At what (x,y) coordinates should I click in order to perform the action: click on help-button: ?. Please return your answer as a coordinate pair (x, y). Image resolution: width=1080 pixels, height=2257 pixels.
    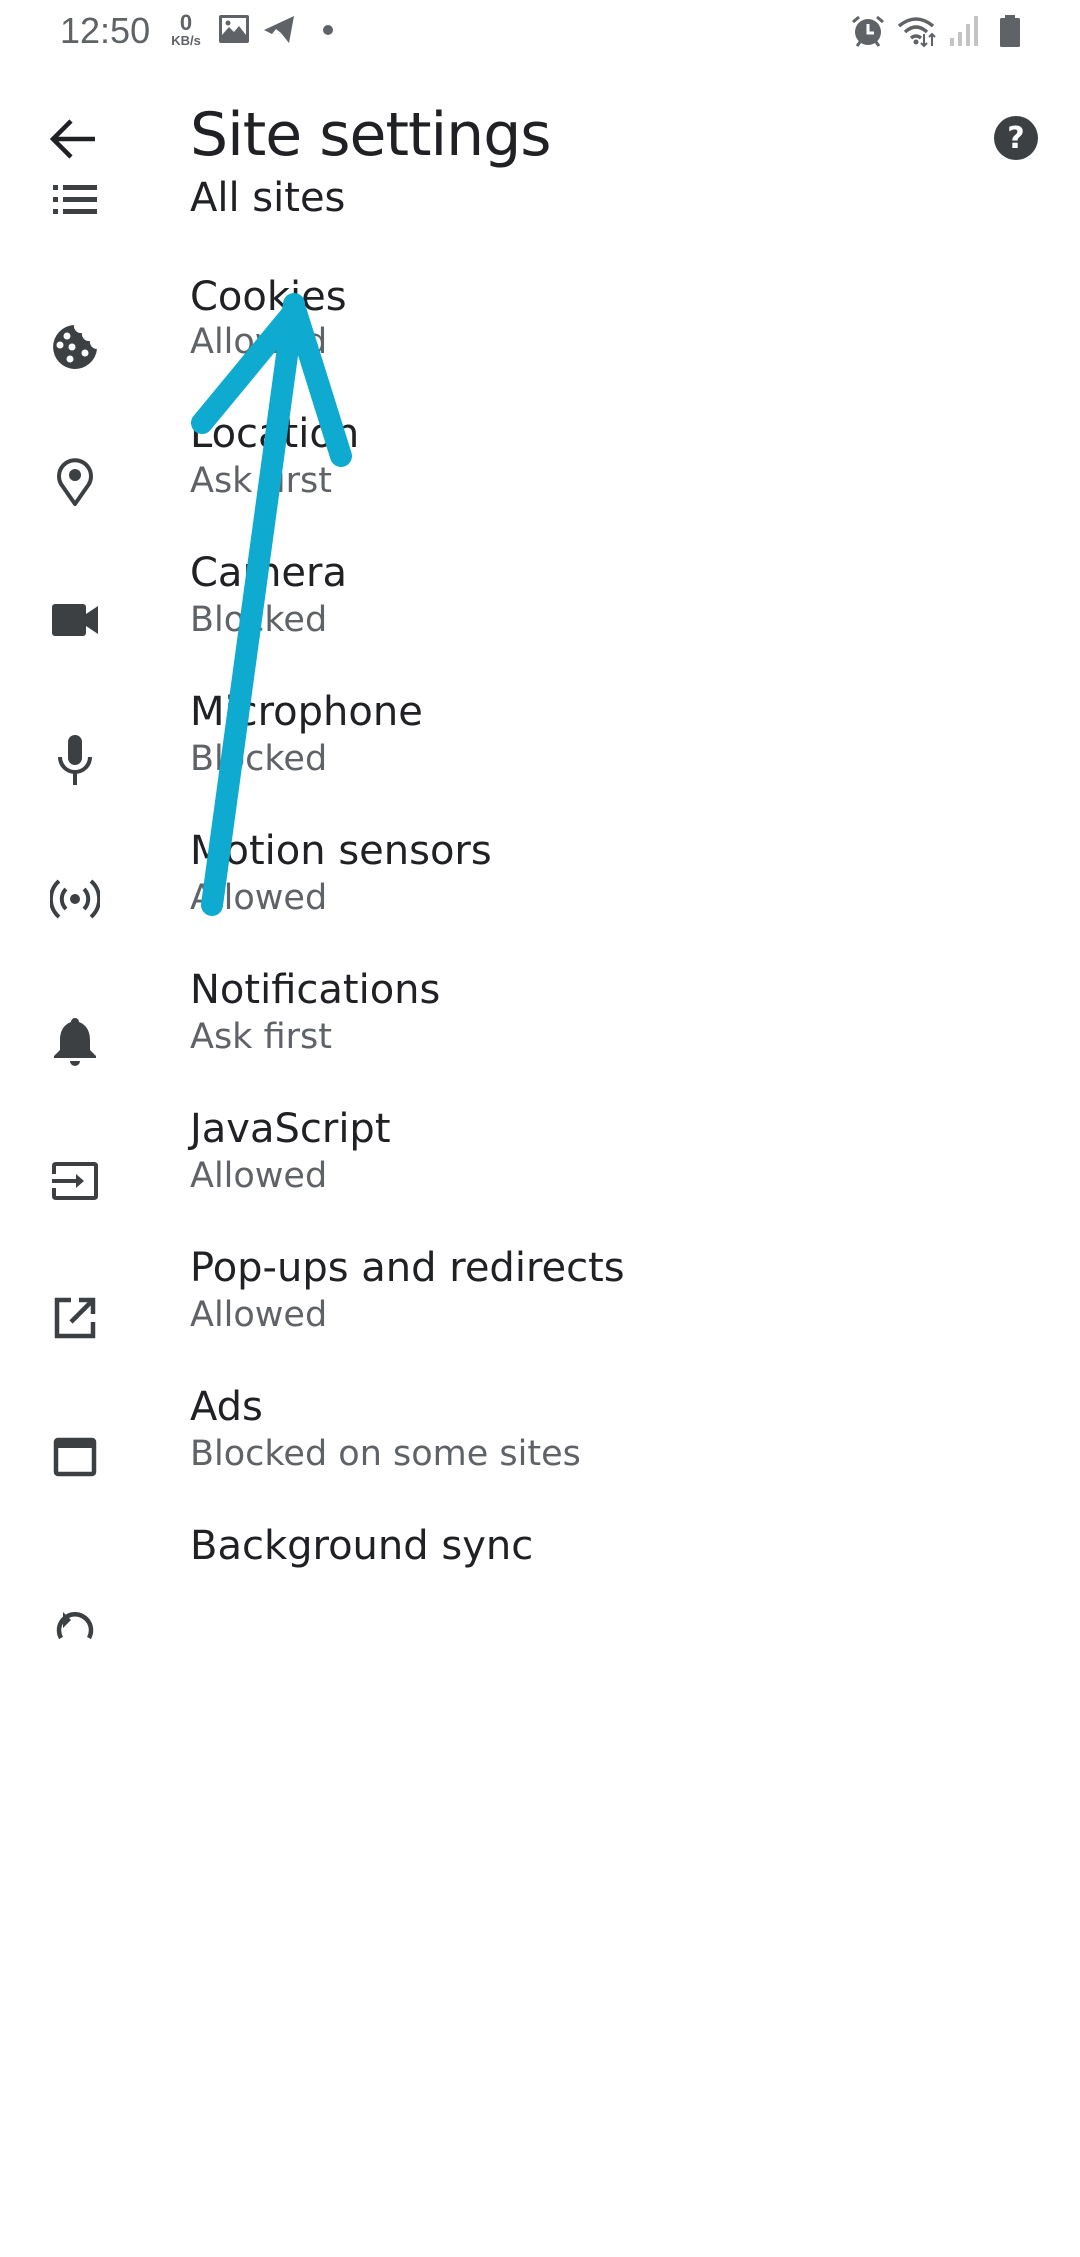
    Looking at the image, I should click on (1016, 138).